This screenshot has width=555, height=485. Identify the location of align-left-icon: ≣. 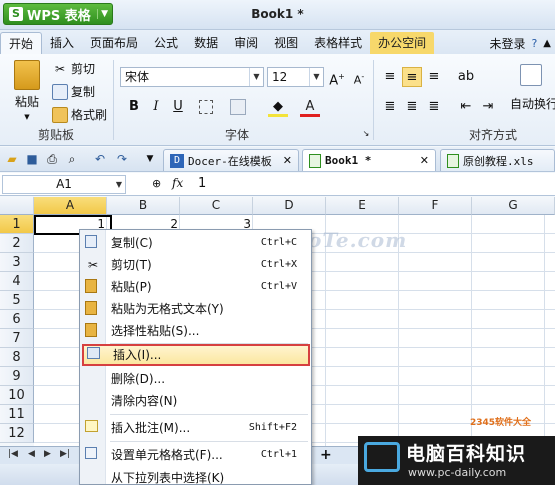
(390, 107).